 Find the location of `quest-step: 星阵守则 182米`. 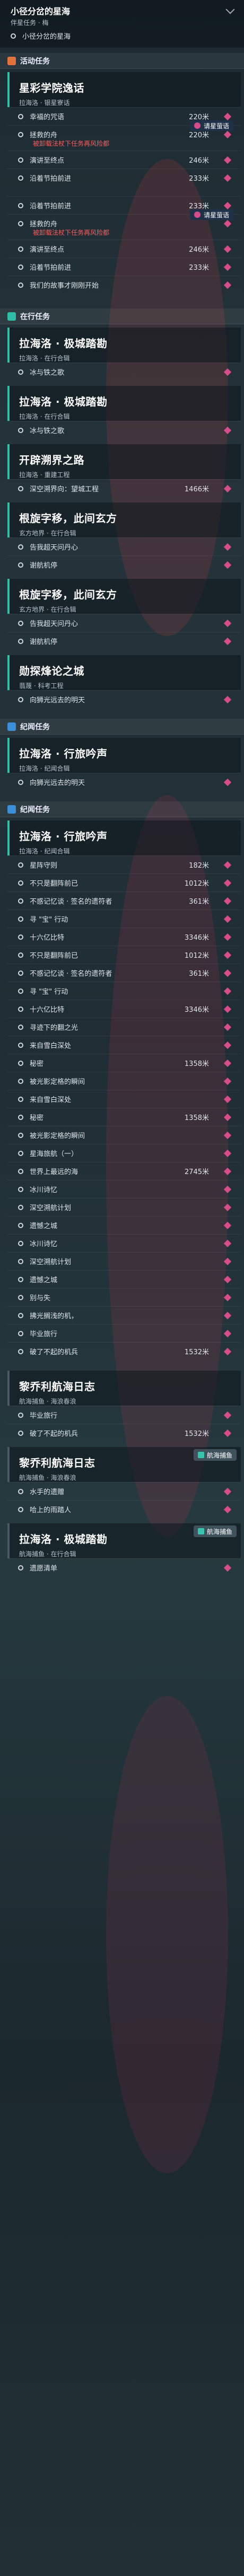

quest-step: 星阵守则 182米 is located at coordinates (124, 864).